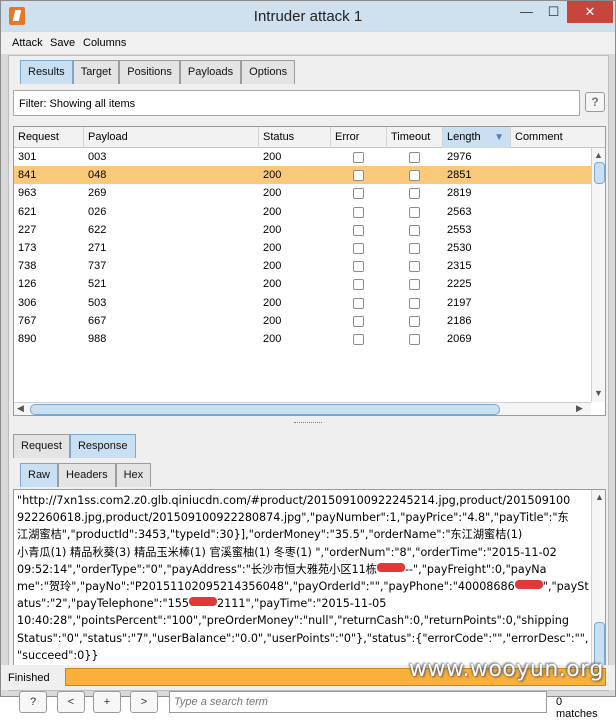  I want to click on cell-payload: 503, so click(97, 302).